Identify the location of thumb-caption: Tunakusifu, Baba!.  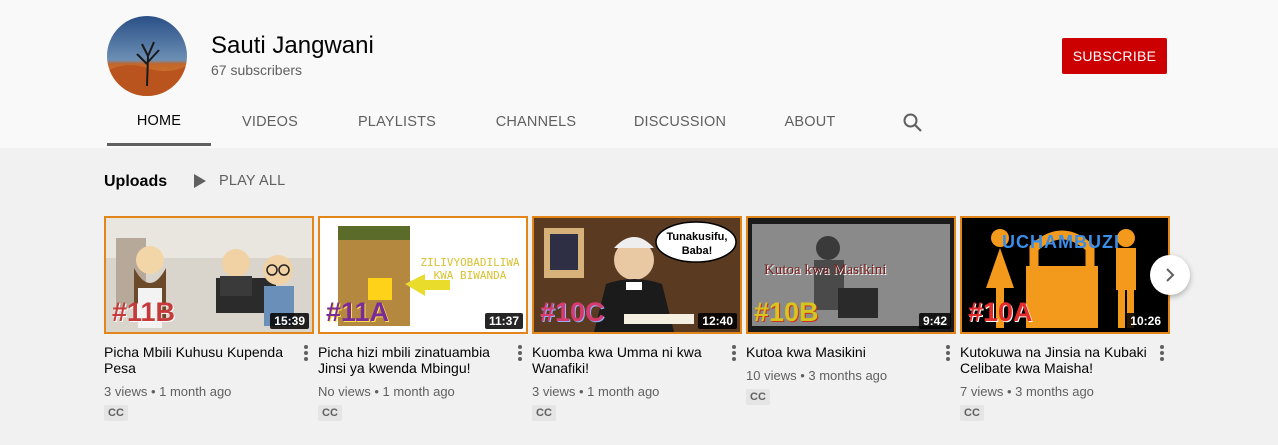
(697, 244).